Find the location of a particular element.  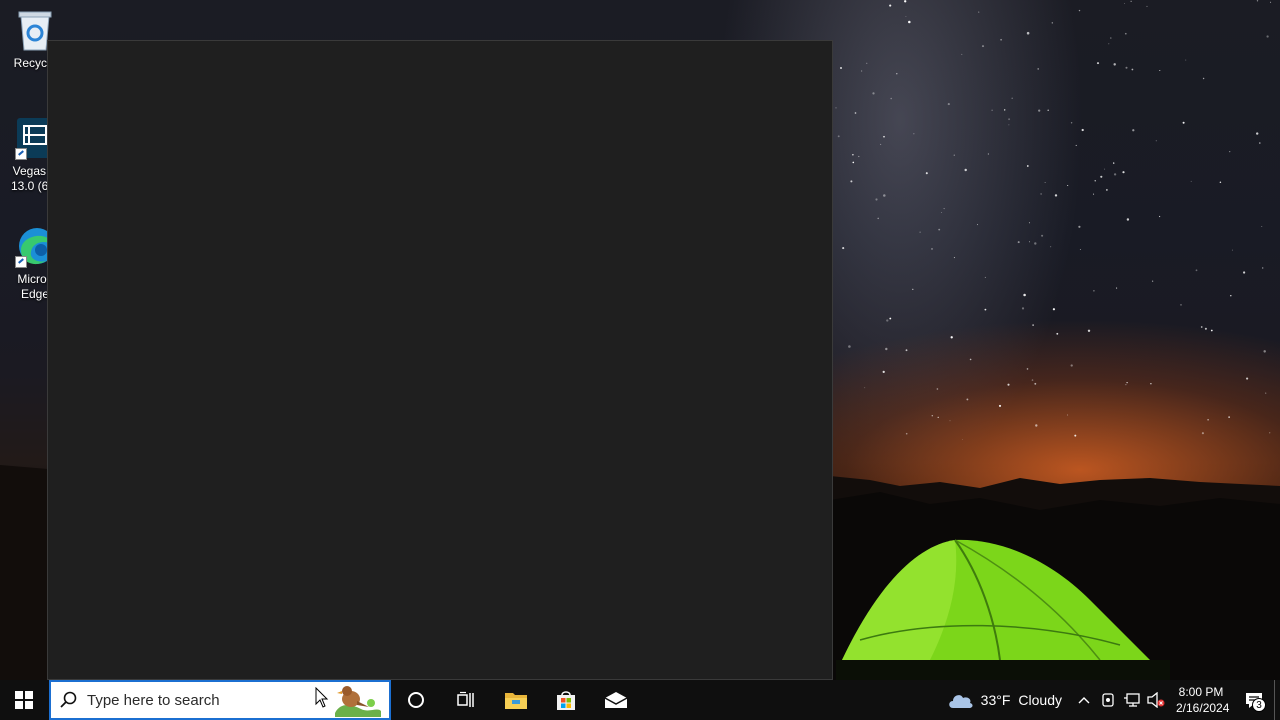

system-tray: 33°F Cloudy 8:00 PM 2/16/2024 3 is located at coordinates (1108, 700).